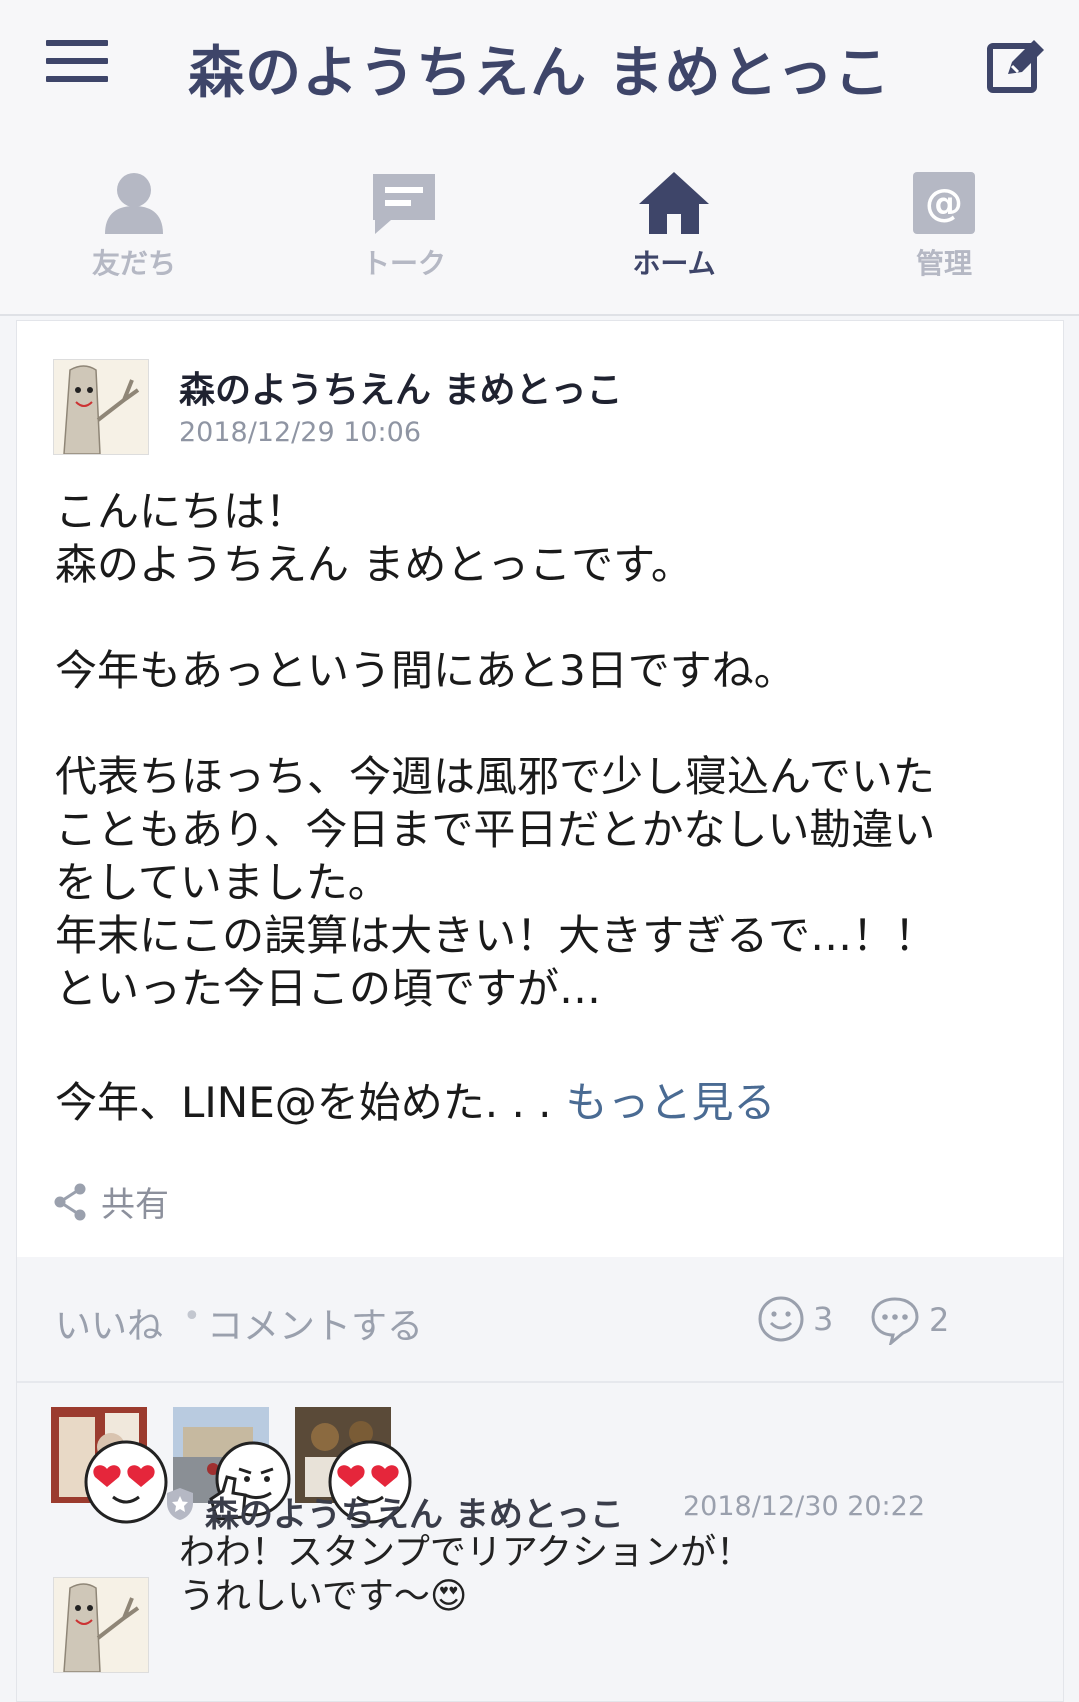 This screenshot has width=1079, height=1702. I want to click on tab-manage: @ 管理, so click(944, 226).